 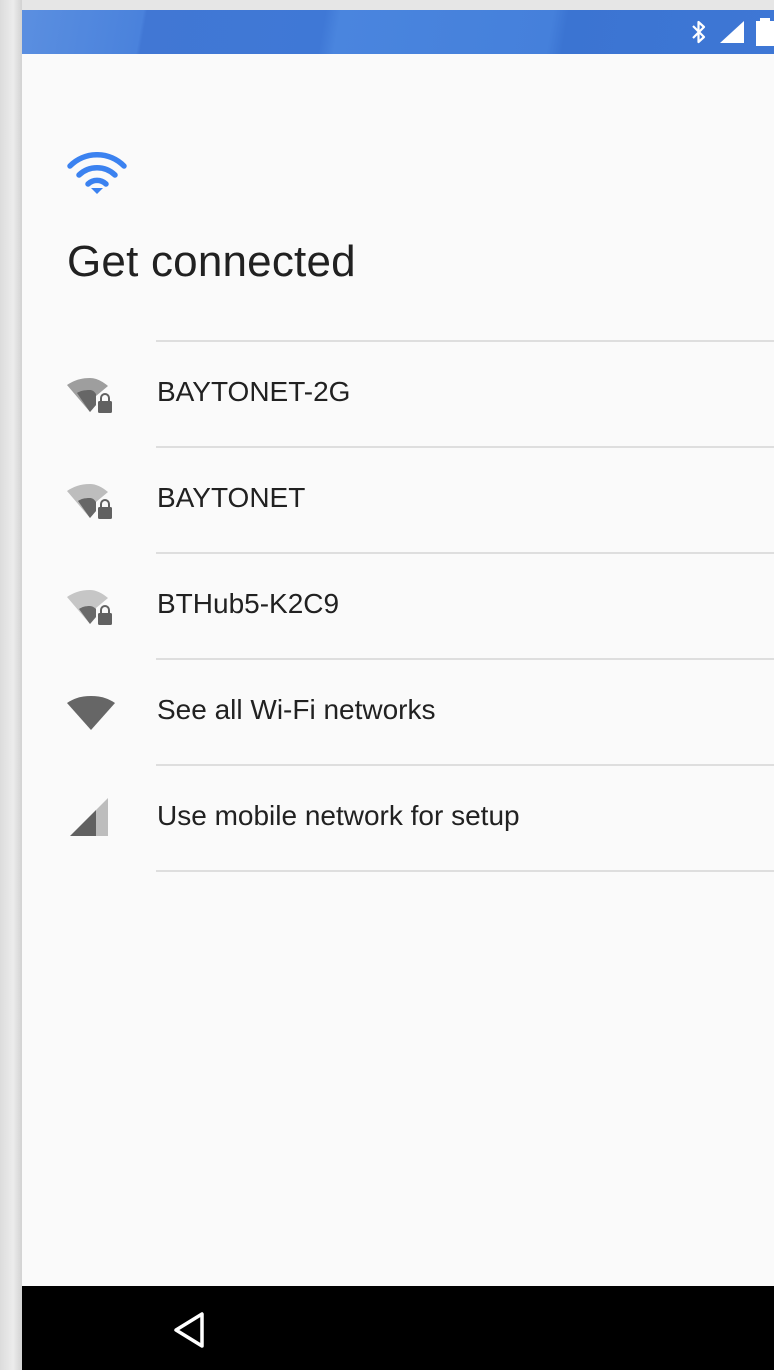 What do you see at coordinates (398, 1328) in the screenshot?
I see `navigation-bar` at bounding box center [398, 1328].